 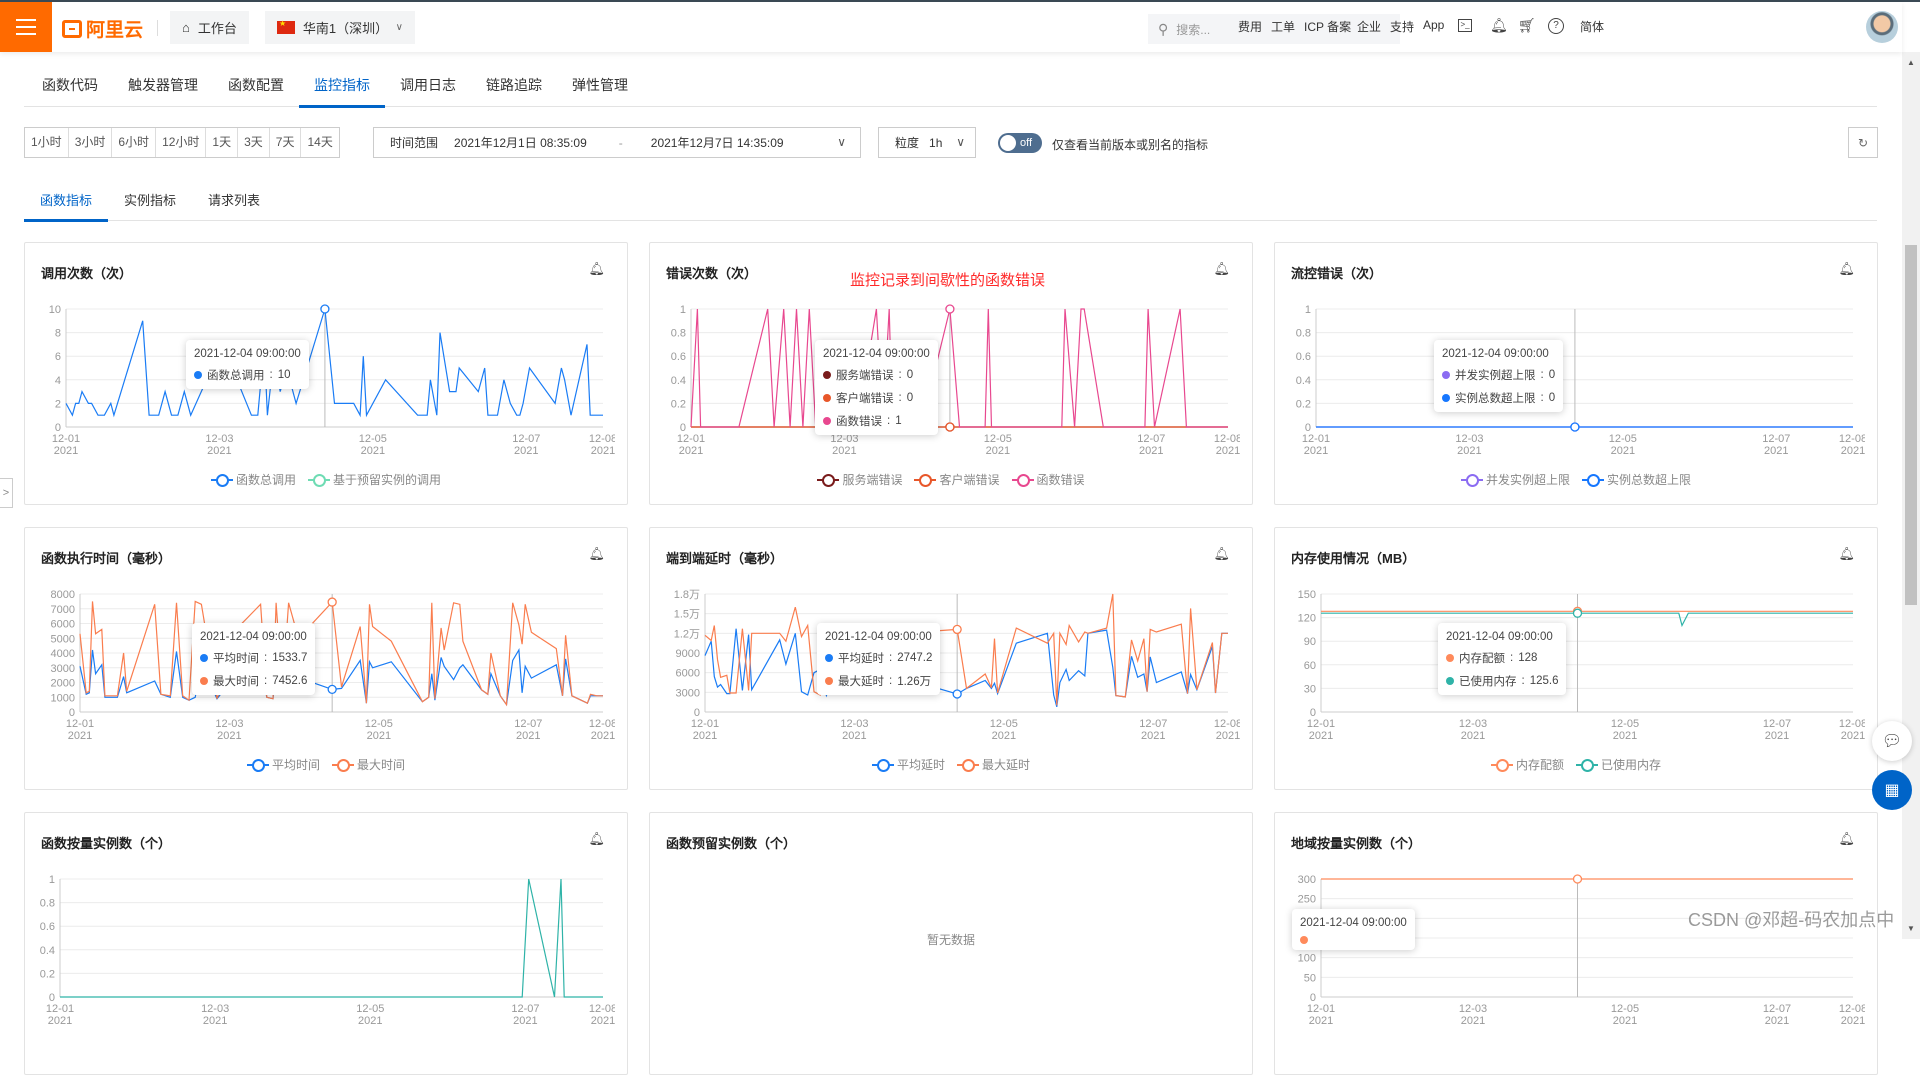 What do you see at coordinates (1499, 25) in the screenshot?
I see `bell-icon: 🔔︎` at bounding box center [1499, 25].